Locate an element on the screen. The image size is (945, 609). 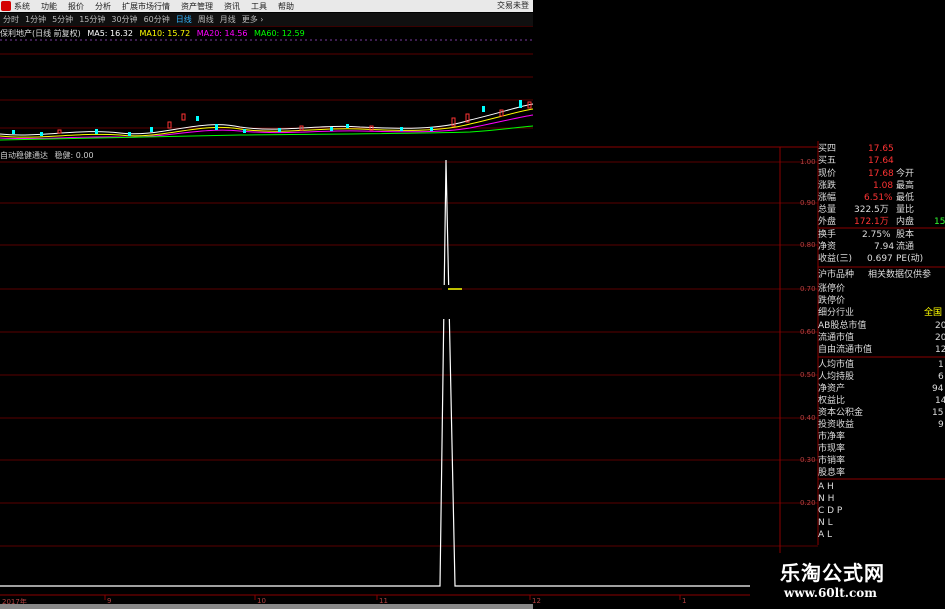
x-tick-label: 1 is located at coordinates (684, 601).